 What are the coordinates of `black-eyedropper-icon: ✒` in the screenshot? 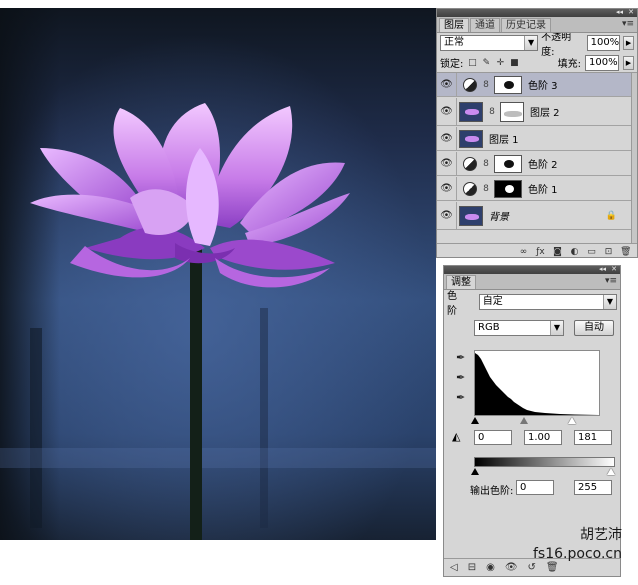 It's located at (462, 358).